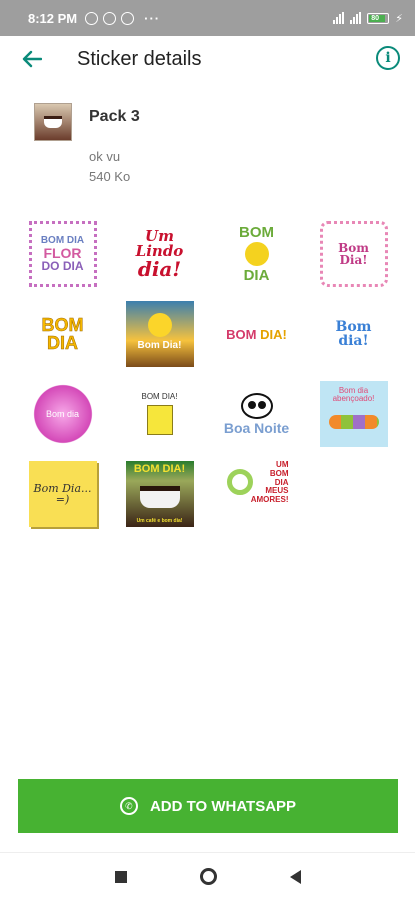 The height and width of the screenshot is (900, 415). What do you see at coordinates (62, 266) in the screenshot?
I see `sticker-text: DO DIA` at bounding box center [62, 266].